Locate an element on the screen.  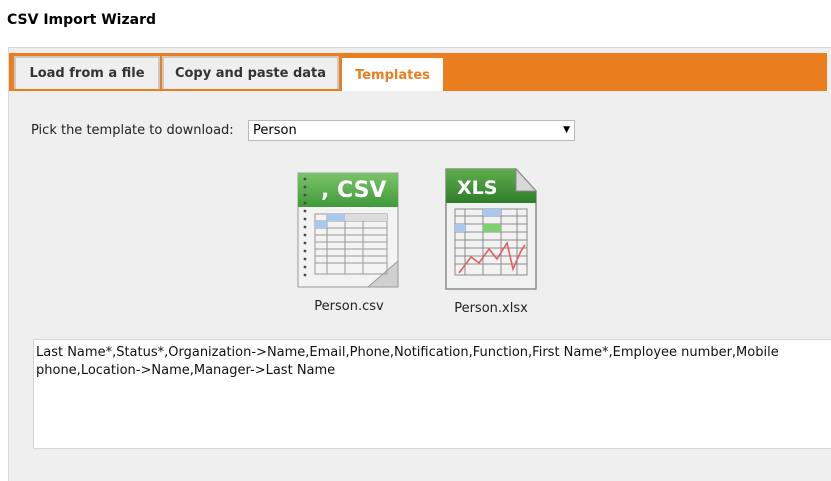
csv-file-icon: , CSV is located at coordinates (349, 233).